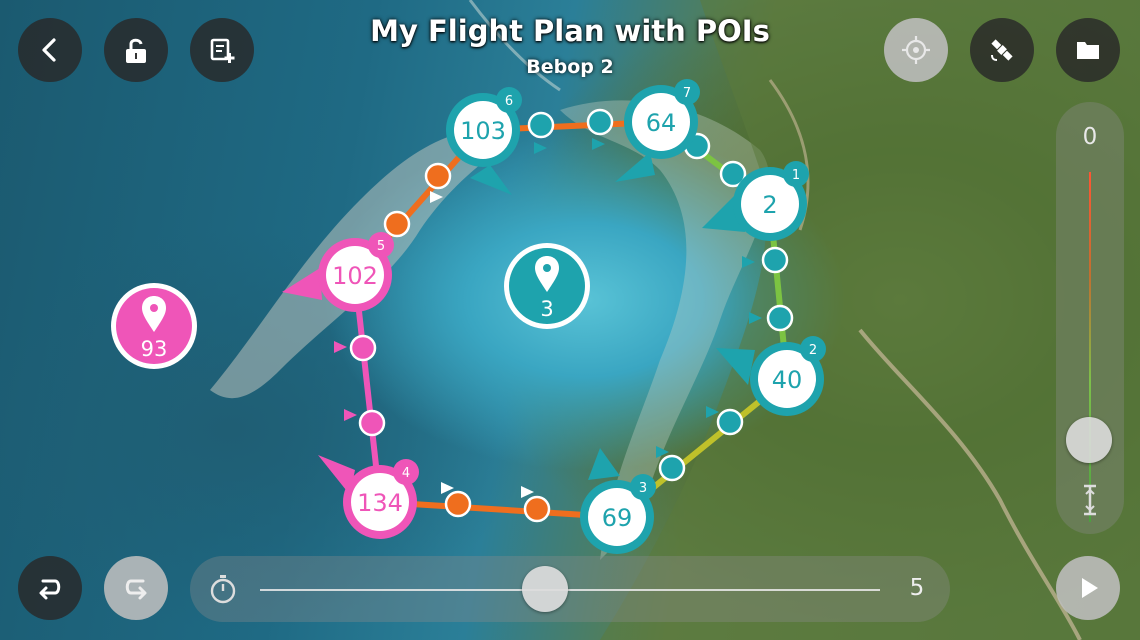 This screenshot has height=640, width=1140. I want to click on redo-button, so click(136, 588).